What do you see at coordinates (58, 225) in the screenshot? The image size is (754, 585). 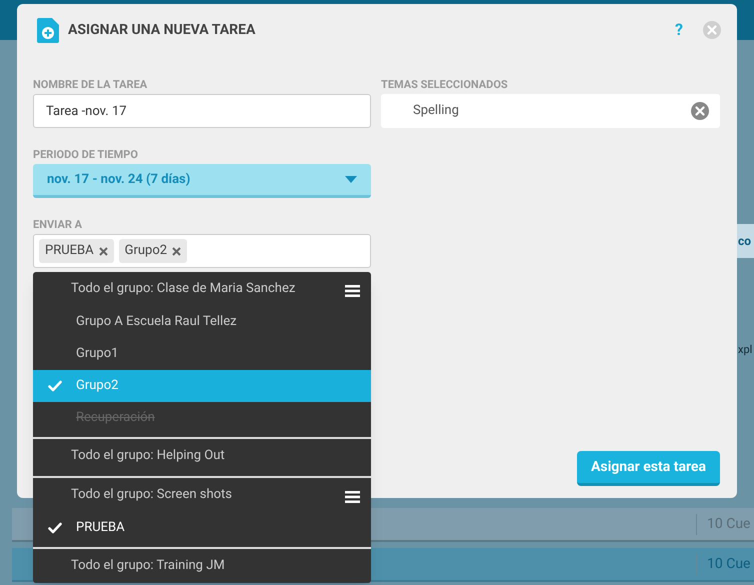 I see `field-label: ENVIAR A` at bounding box center [58, 225].